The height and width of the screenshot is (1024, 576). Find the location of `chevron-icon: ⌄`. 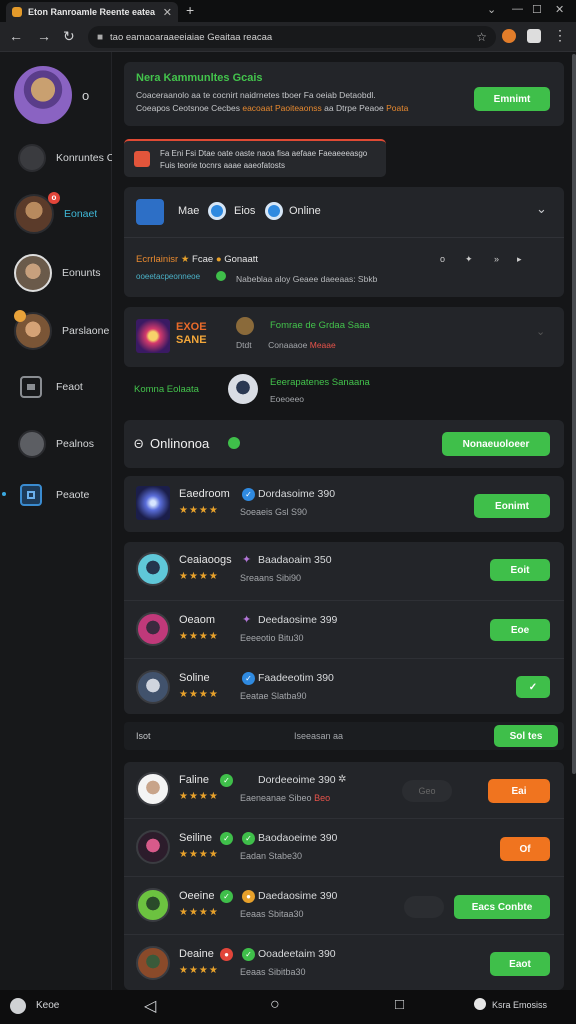

chevron-icon: ⌄ is located at coordinates (540, 331).